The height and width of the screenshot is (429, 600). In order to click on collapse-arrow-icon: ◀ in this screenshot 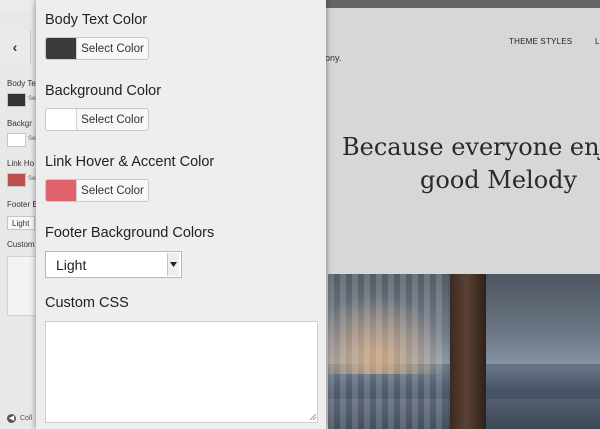, I will do `click(11, 418)`.